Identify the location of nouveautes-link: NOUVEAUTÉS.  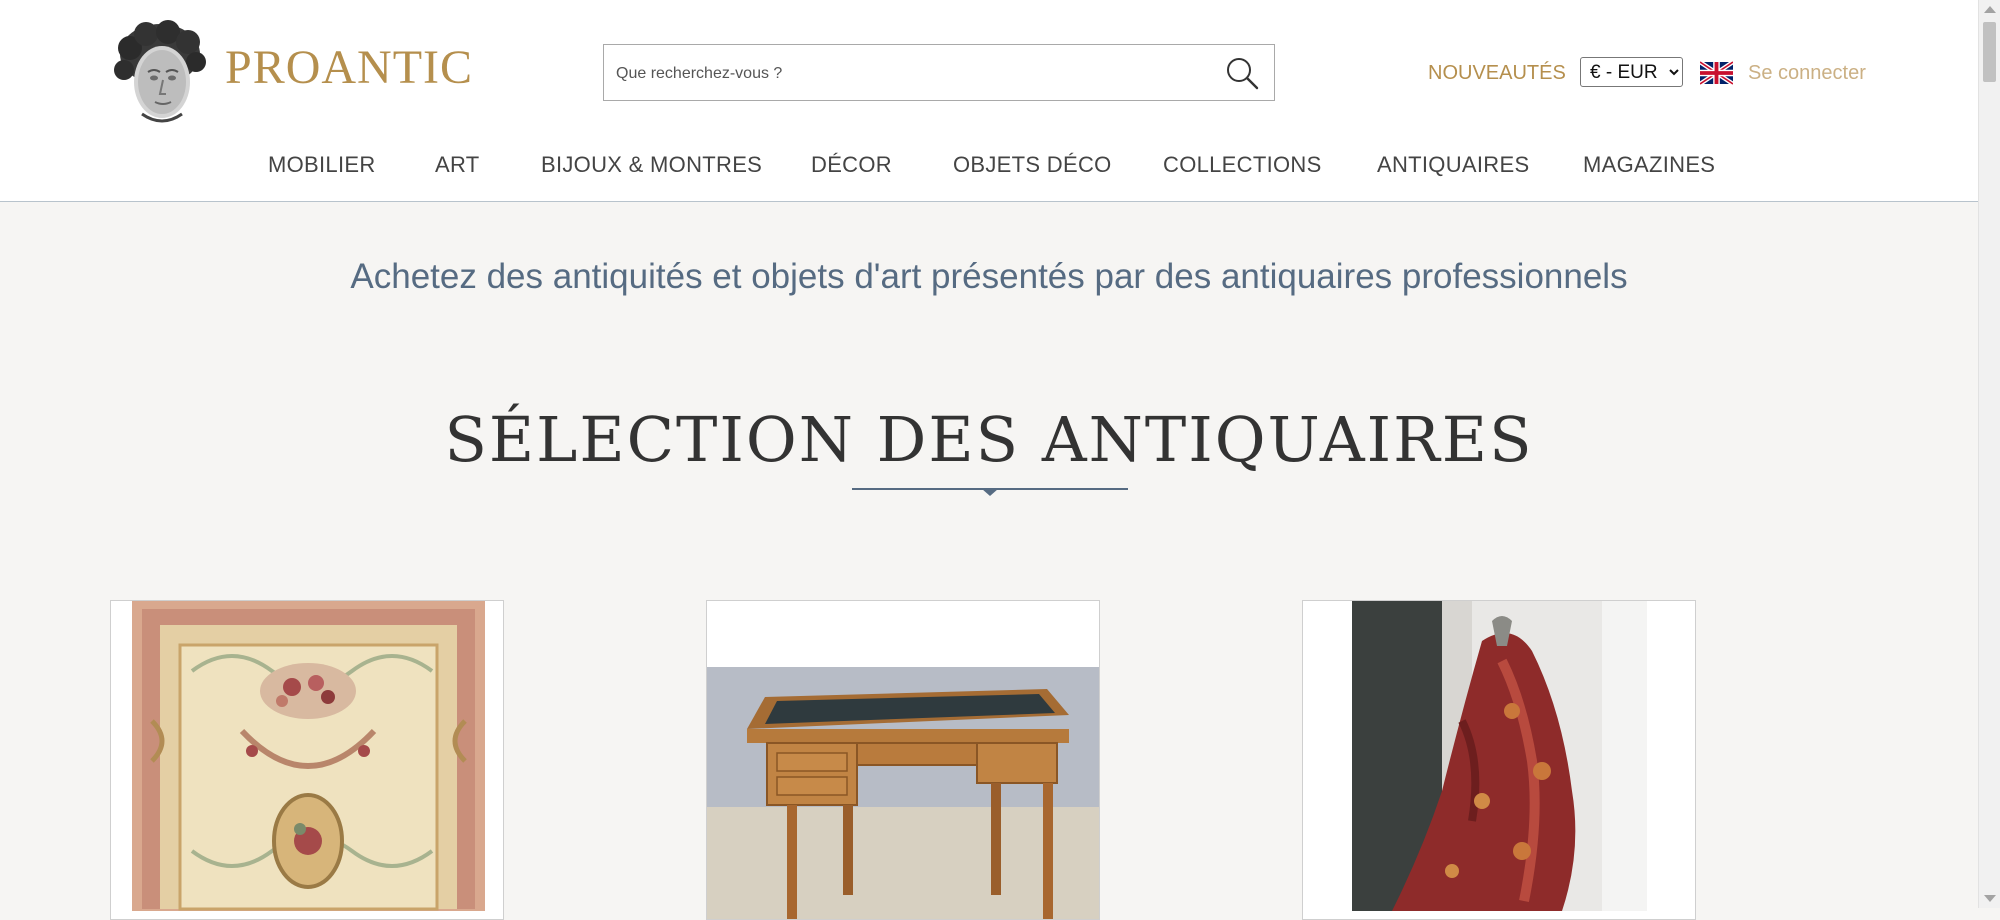
(1497, 73).